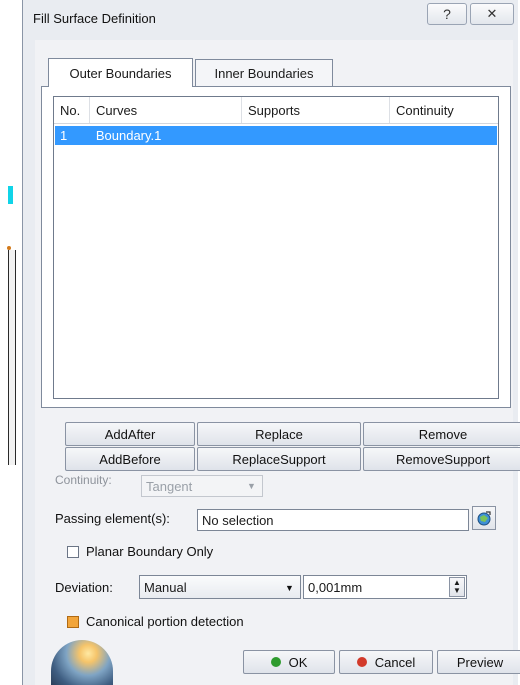  What do you see at coordinates (112, 518) in the screenshot?
I see `passing-elements-label: Passing element(s):` at bounding box center [112, 518].